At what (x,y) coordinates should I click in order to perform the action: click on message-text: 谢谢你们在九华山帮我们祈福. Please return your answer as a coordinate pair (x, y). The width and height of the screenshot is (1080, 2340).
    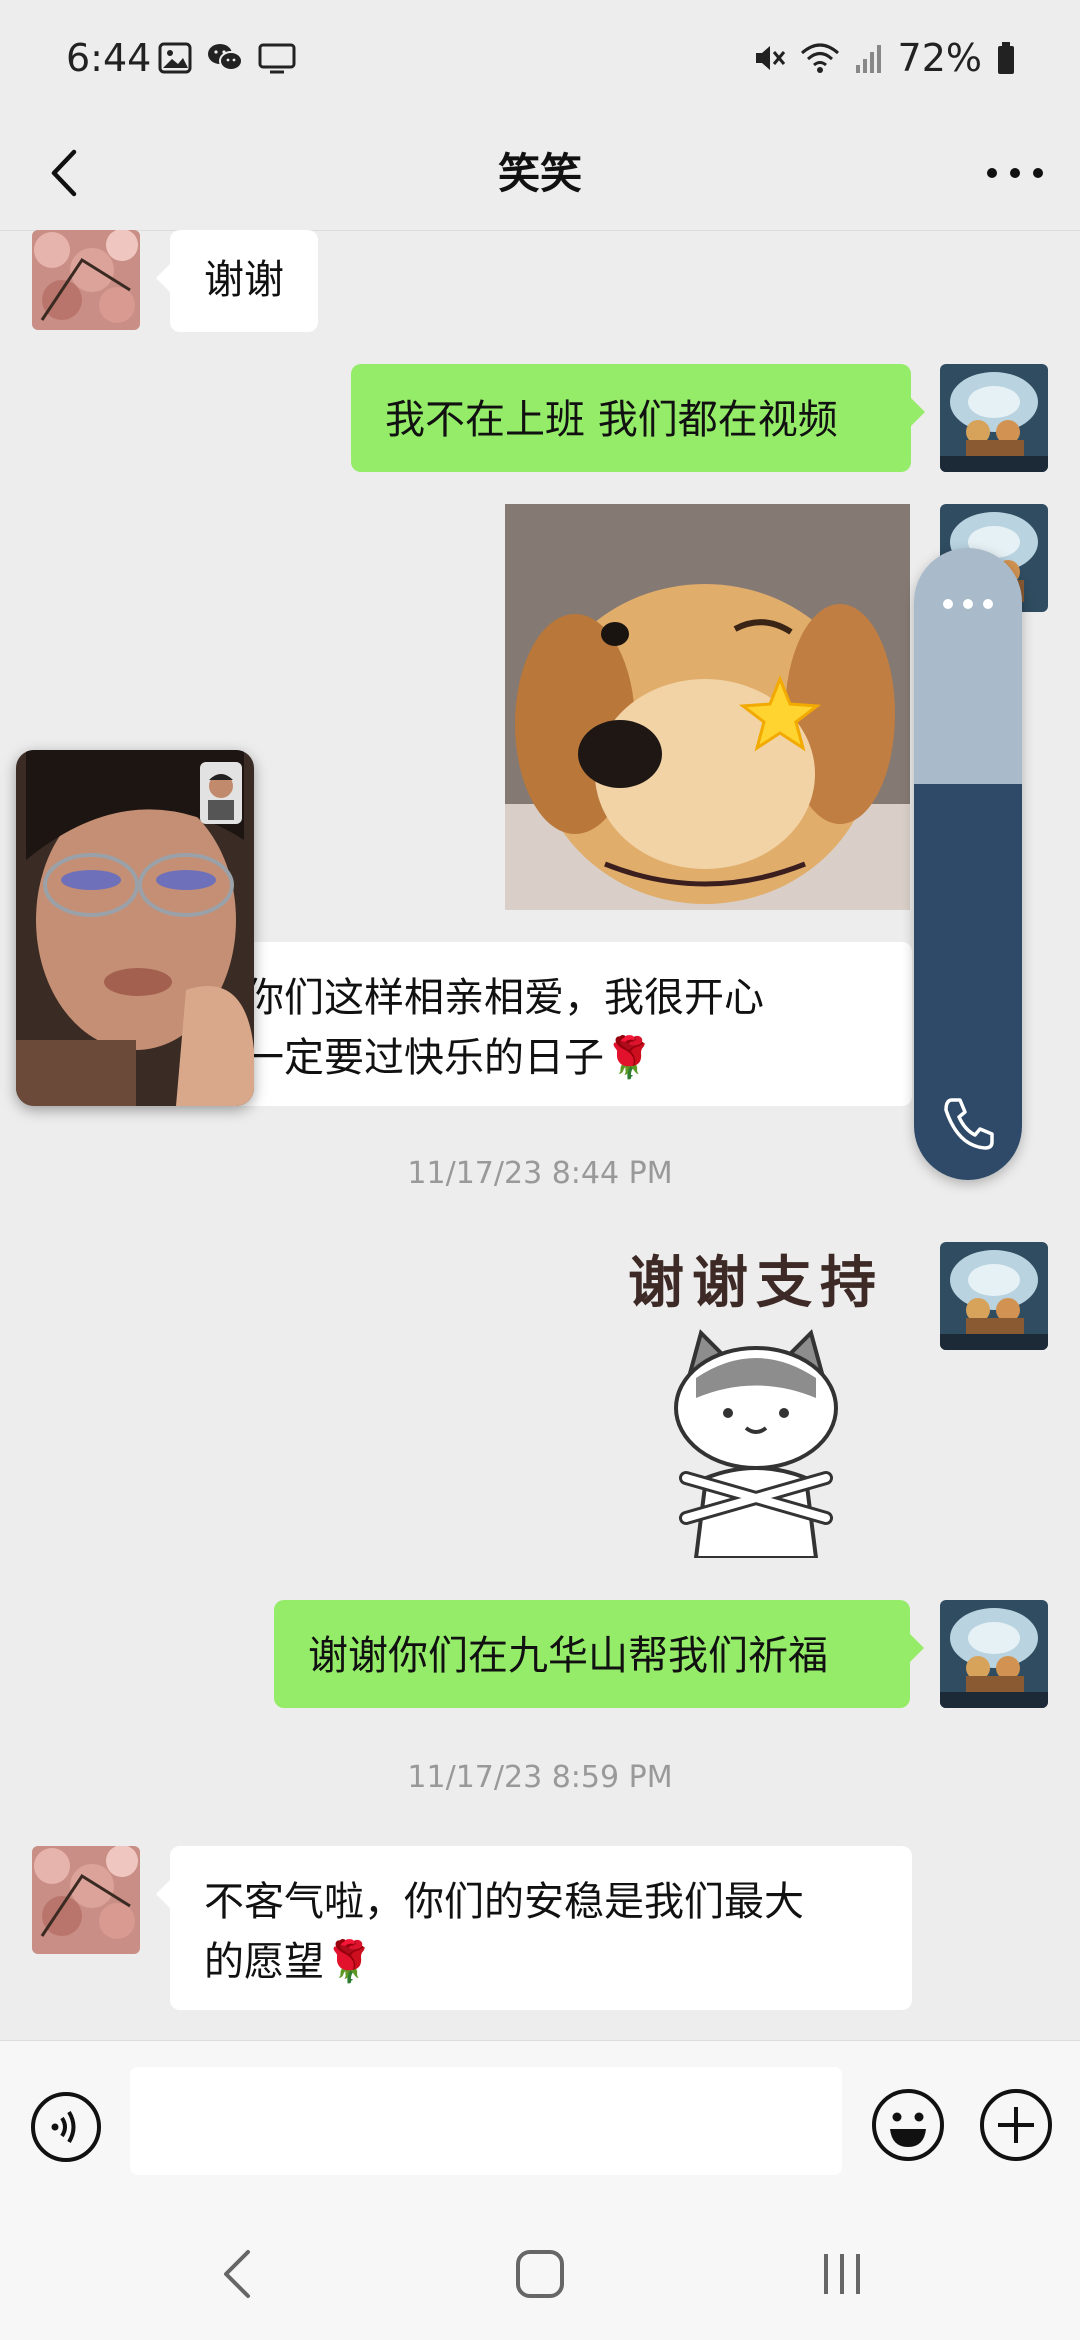
    Looking at the image, I should click on (568, 1656).